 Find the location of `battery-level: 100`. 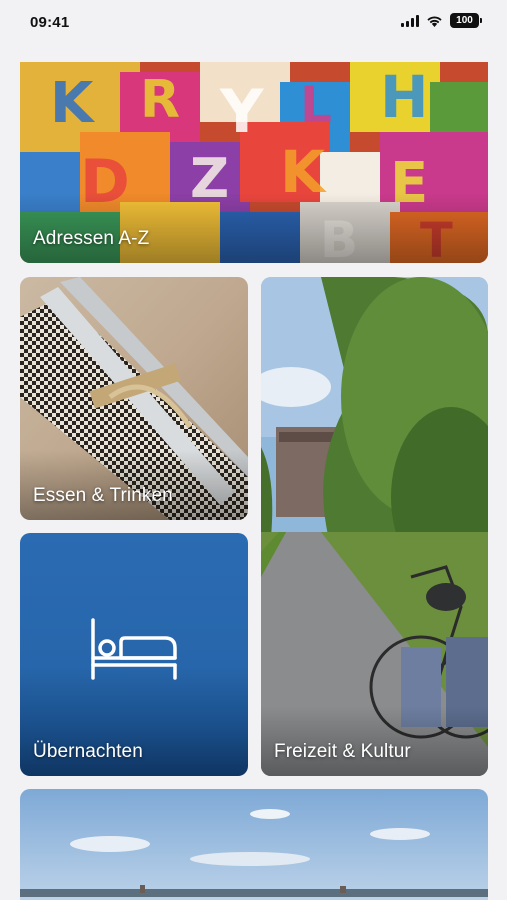

battery-level: 100 is located at coordinates (464, 20).